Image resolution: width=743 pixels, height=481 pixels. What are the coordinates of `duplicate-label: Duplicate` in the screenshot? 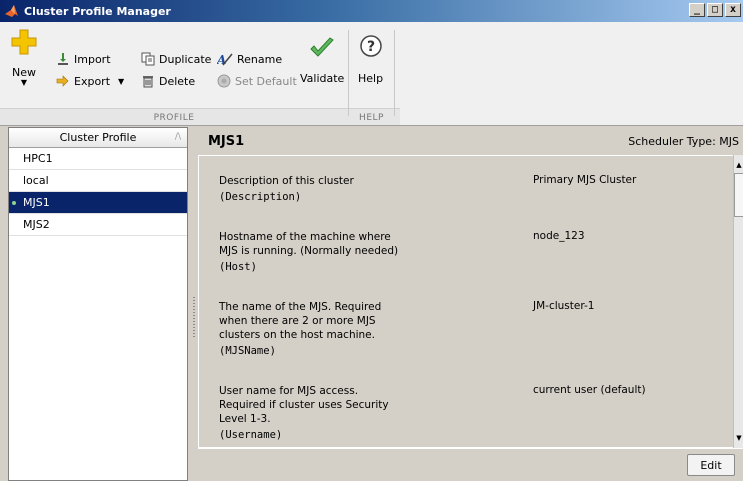 It's located at (185, 59).